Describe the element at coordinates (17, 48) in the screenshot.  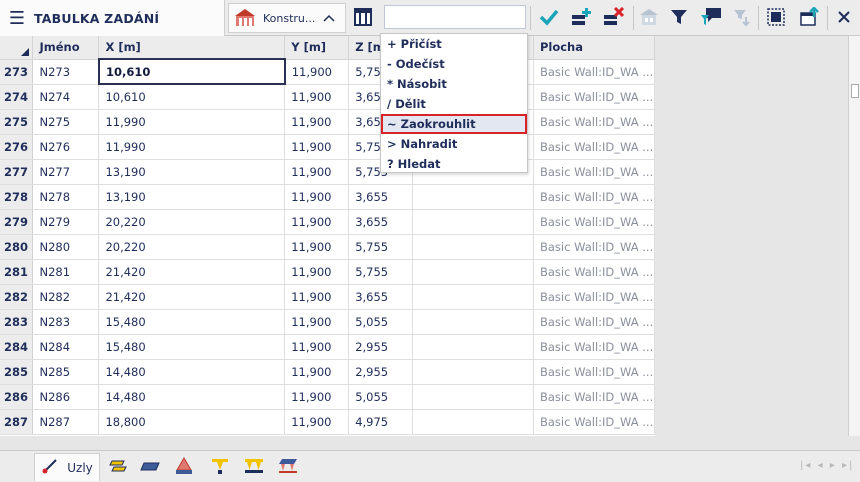
I see `select-all-corner` at that location.